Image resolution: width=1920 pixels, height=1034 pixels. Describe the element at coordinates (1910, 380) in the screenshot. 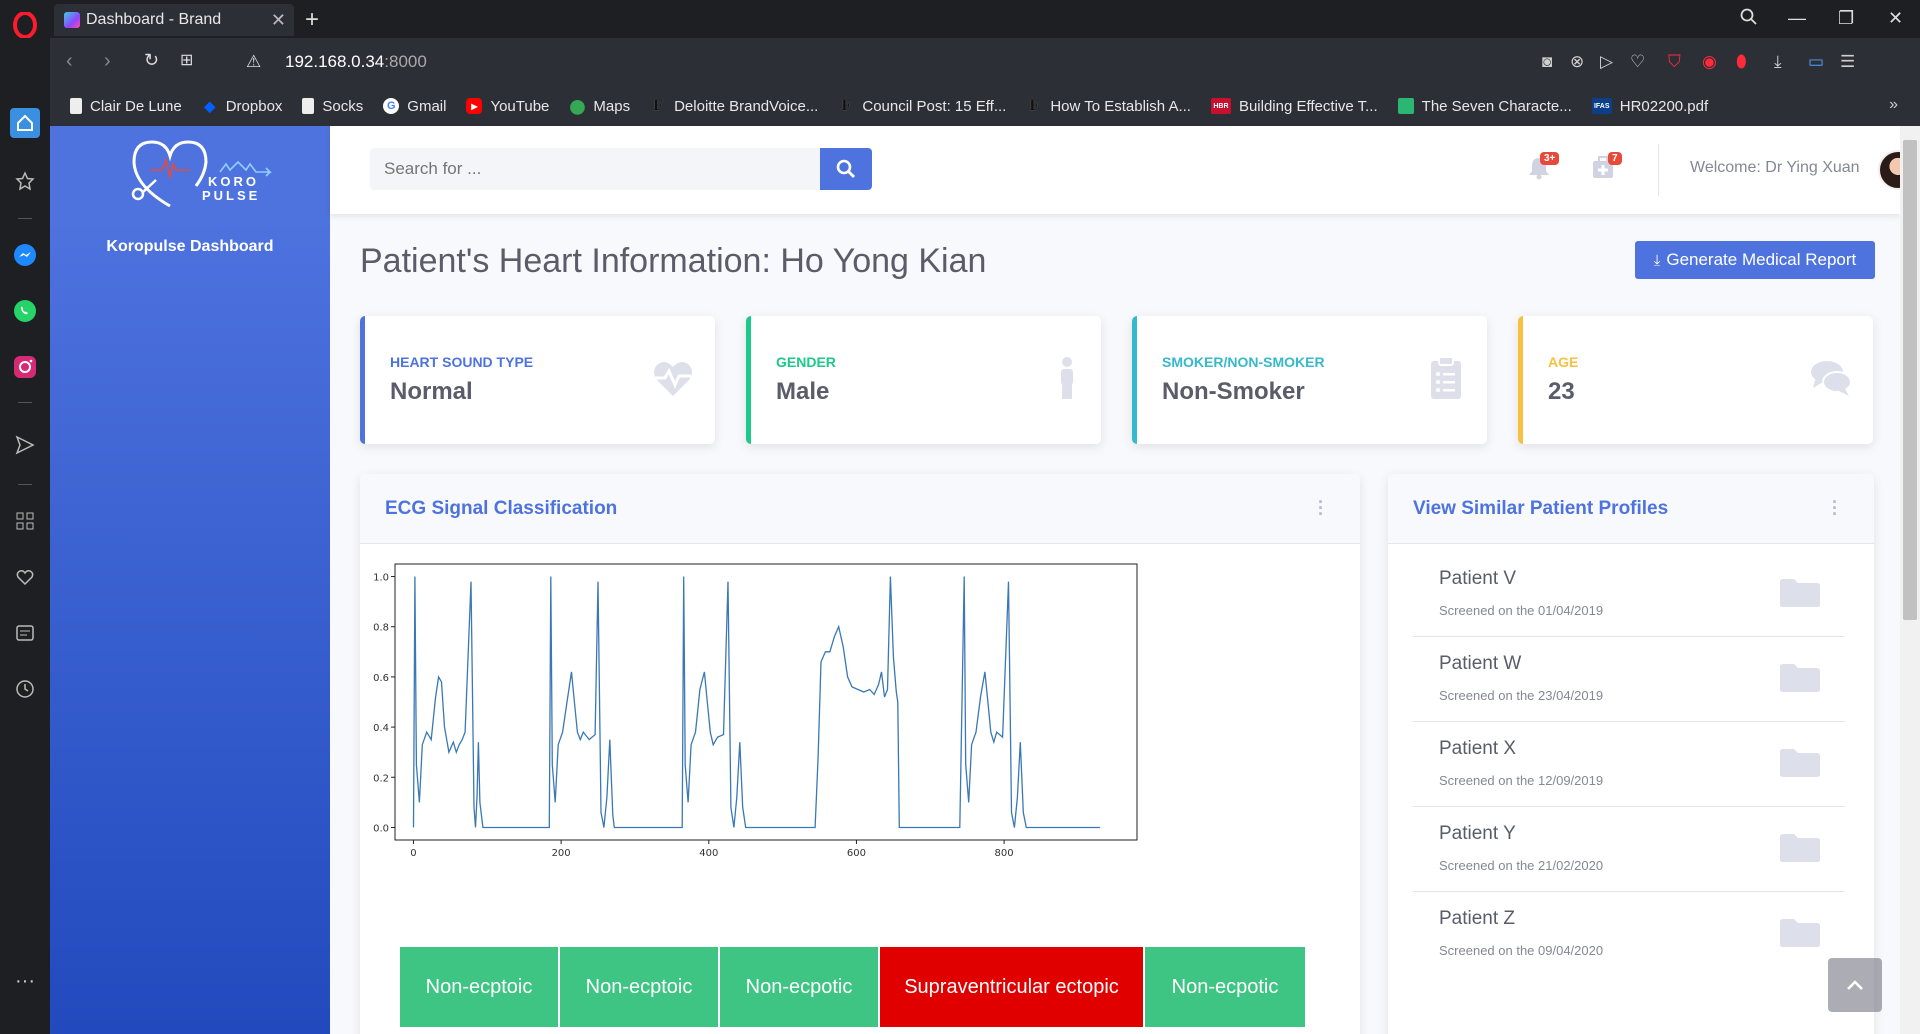

I see `scrollbar-thumb` at that location.